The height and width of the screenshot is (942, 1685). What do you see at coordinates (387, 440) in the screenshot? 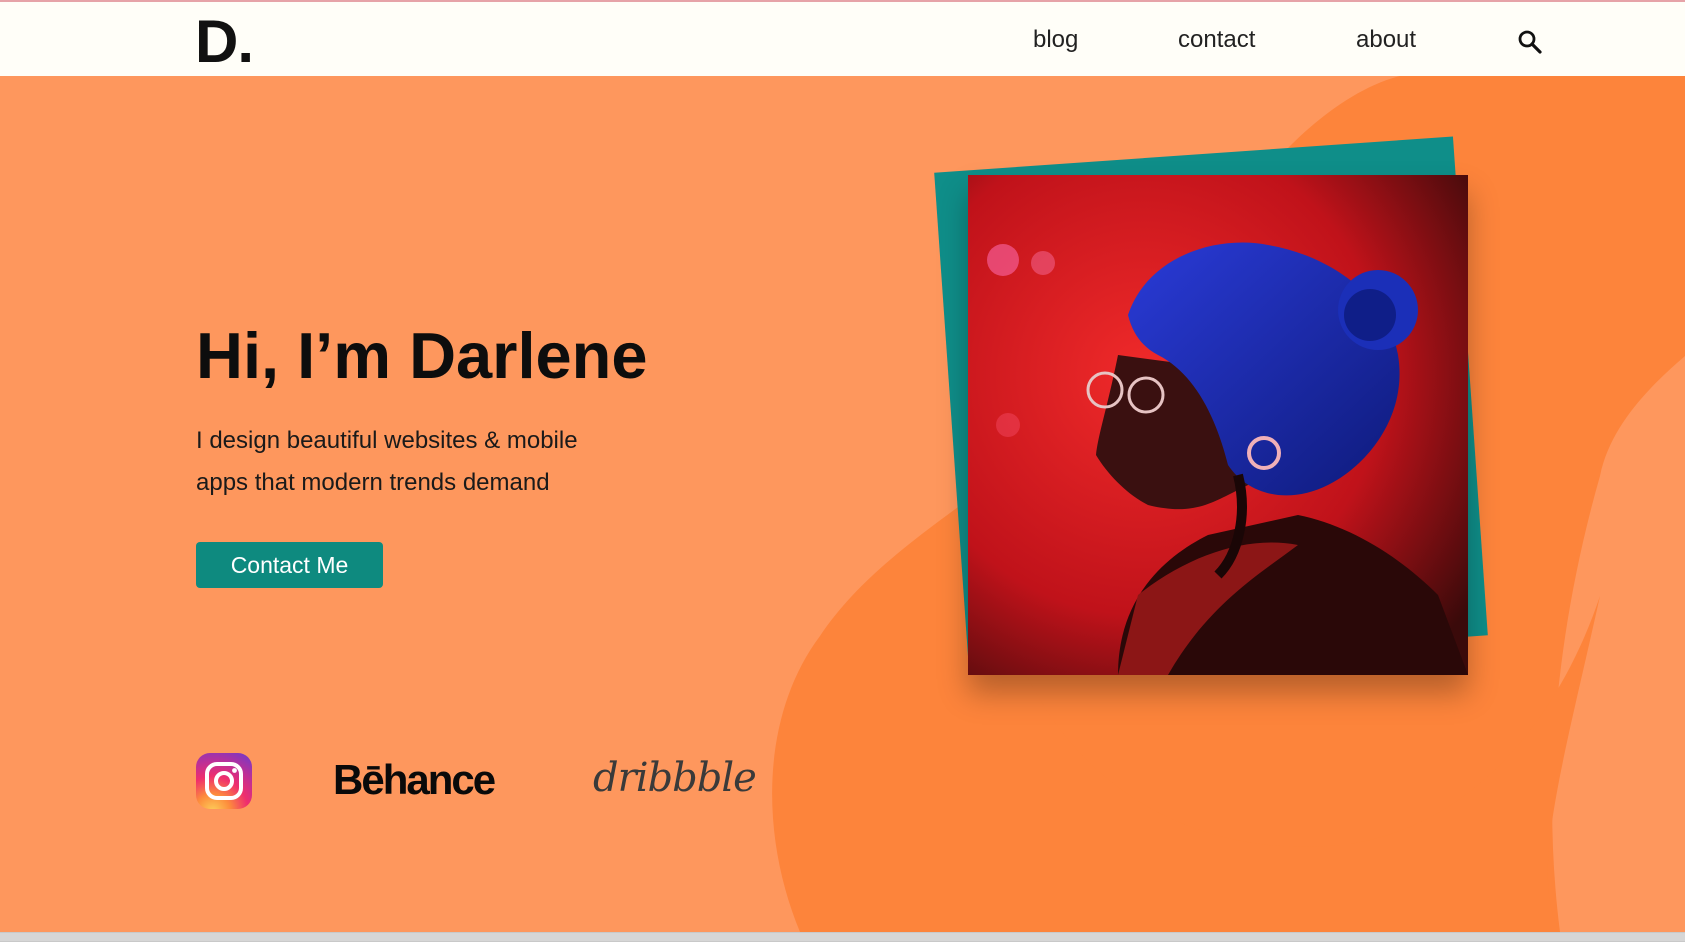
I see `tagline-line-1: I design beautiful websites & mobile` at bounding box center [387, 440].